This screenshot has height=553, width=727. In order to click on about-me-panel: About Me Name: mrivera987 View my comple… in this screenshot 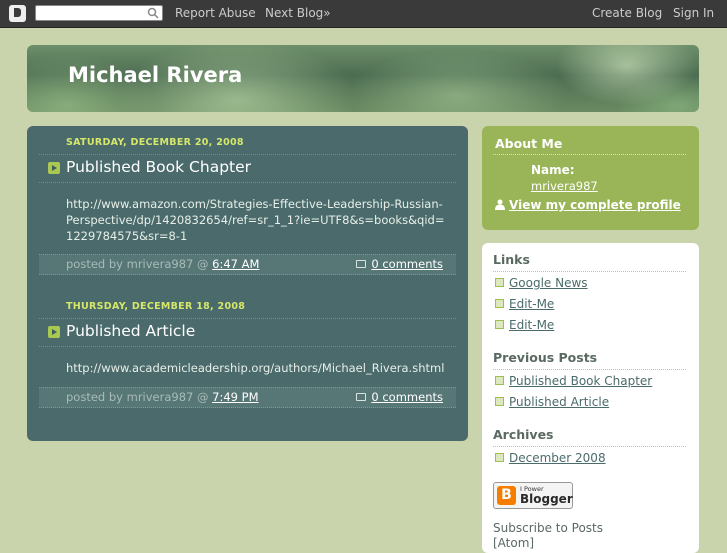, I will do `click(590, 178)`.